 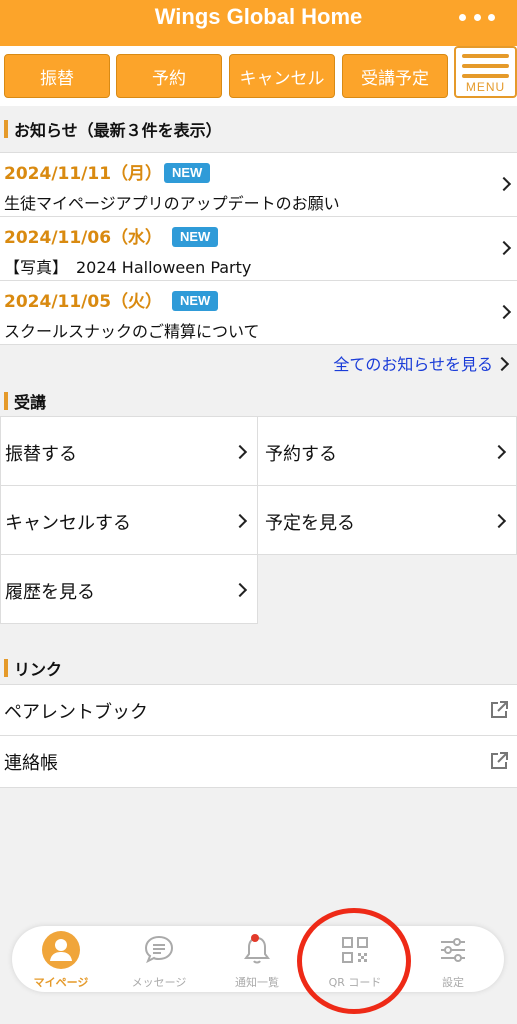 What do you see at coordinates (453, 982) in the screenshot?
I see `tab-label: 設定` at bounding box center [453, 982].